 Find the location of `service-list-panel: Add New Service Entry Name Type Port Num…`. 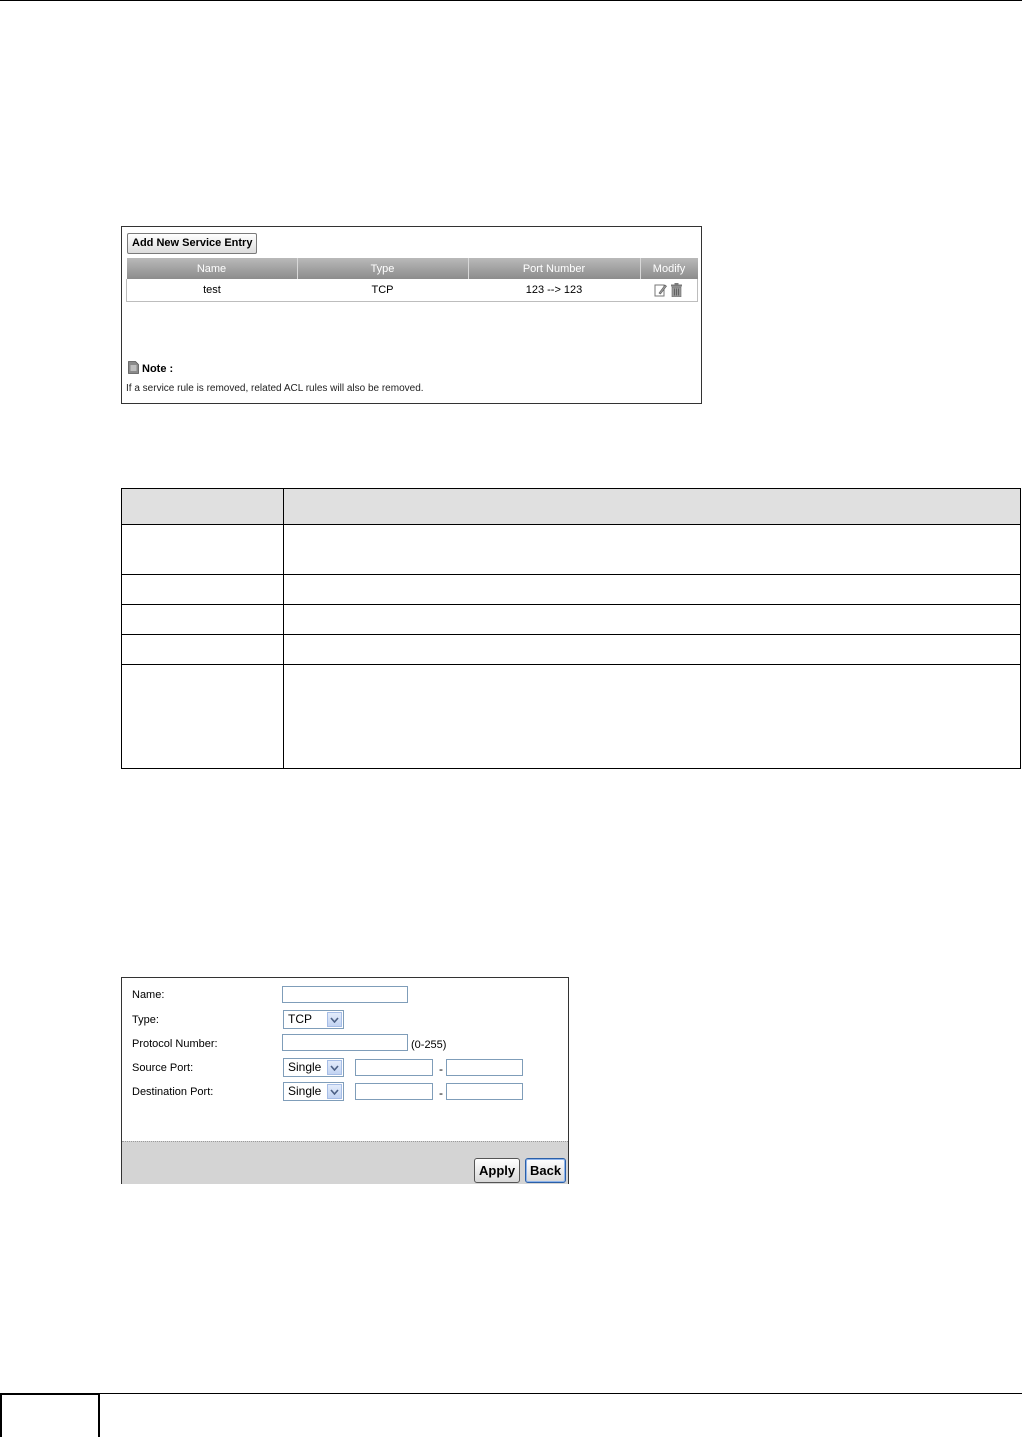

service-list-panel: Add New Service Entry Name Type Port Num… is located at coordinates (411, 315).